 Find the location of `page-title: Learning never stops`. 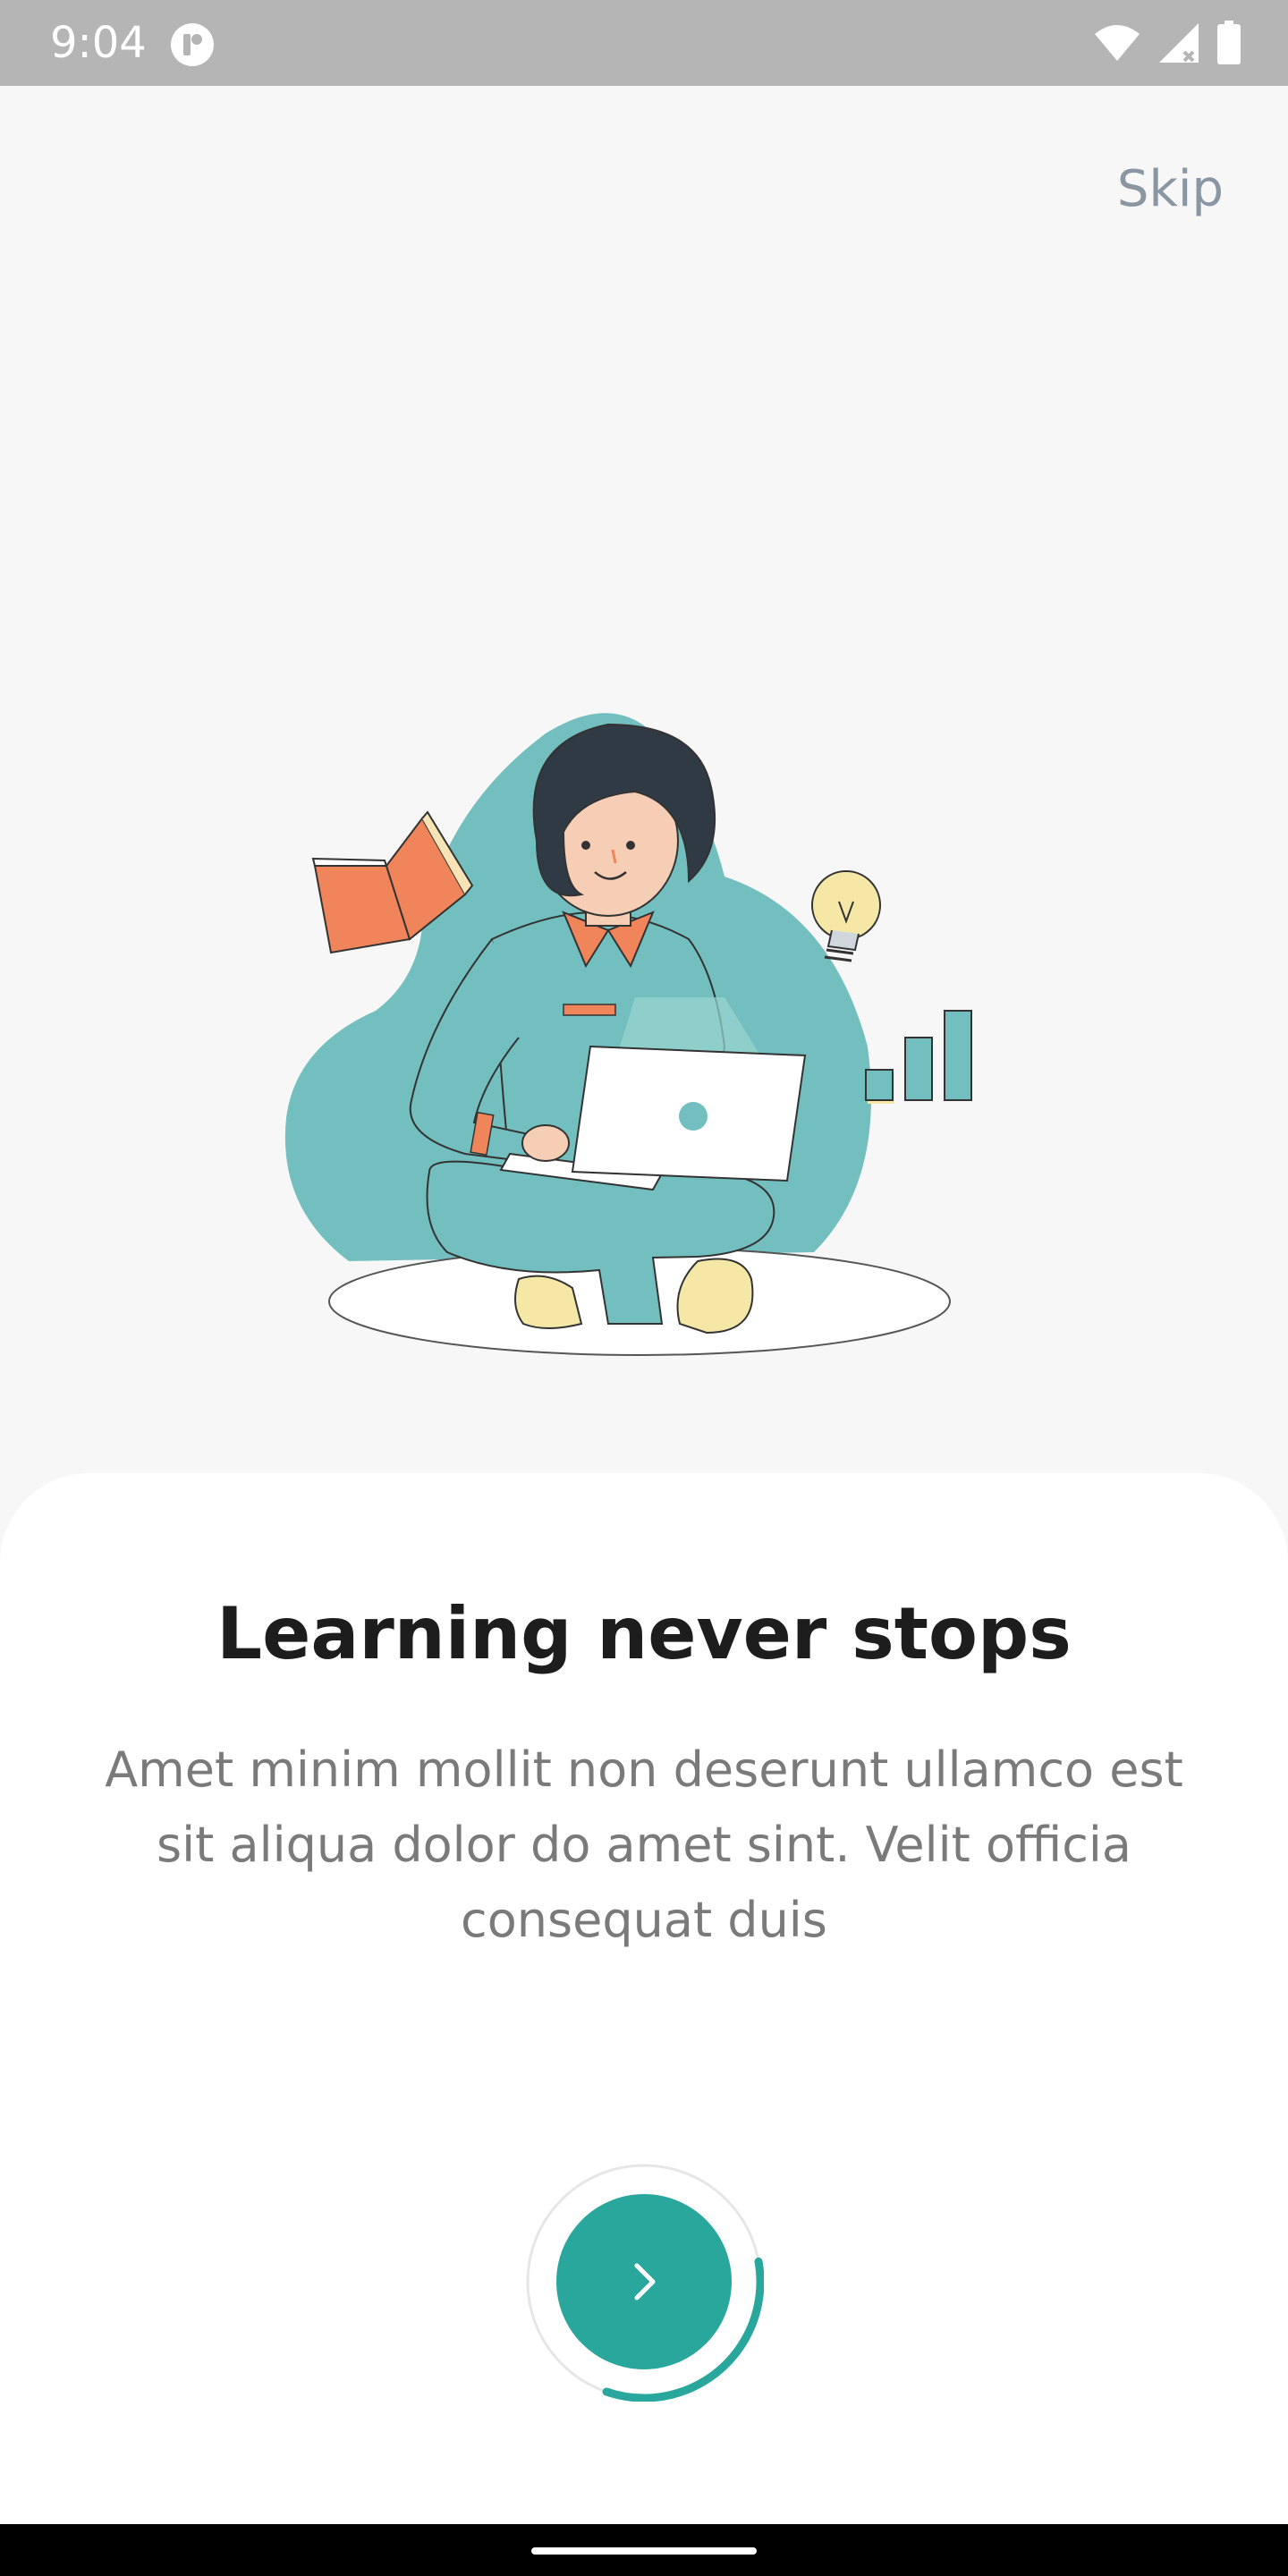

page-title: Learning never stops is located at coordinates (644, 1633).